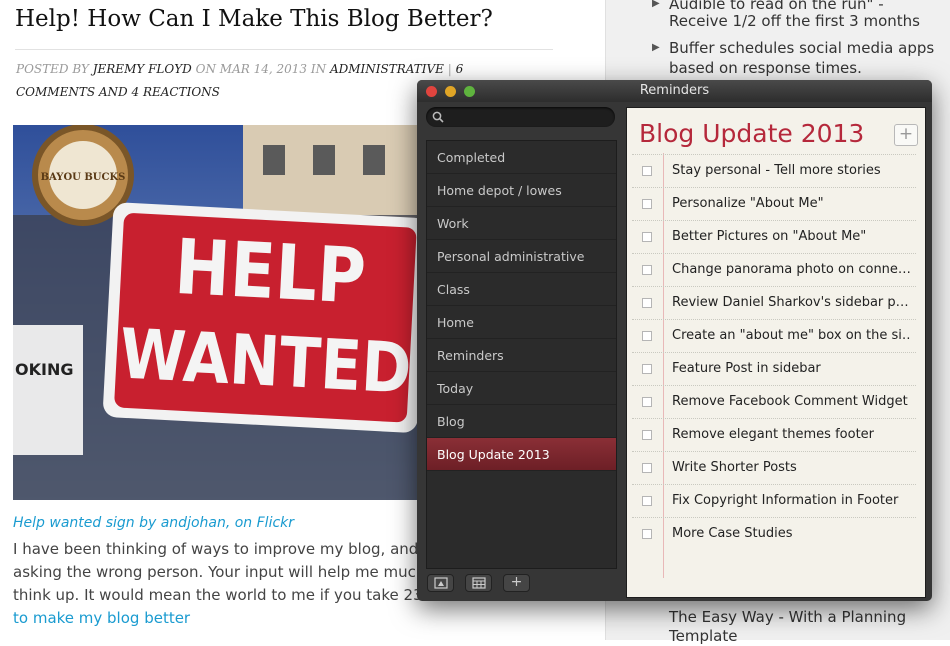  Describe the element at coordinates (521, 421) in the screenshot. I see `list-item-blog: Blog` at that location.